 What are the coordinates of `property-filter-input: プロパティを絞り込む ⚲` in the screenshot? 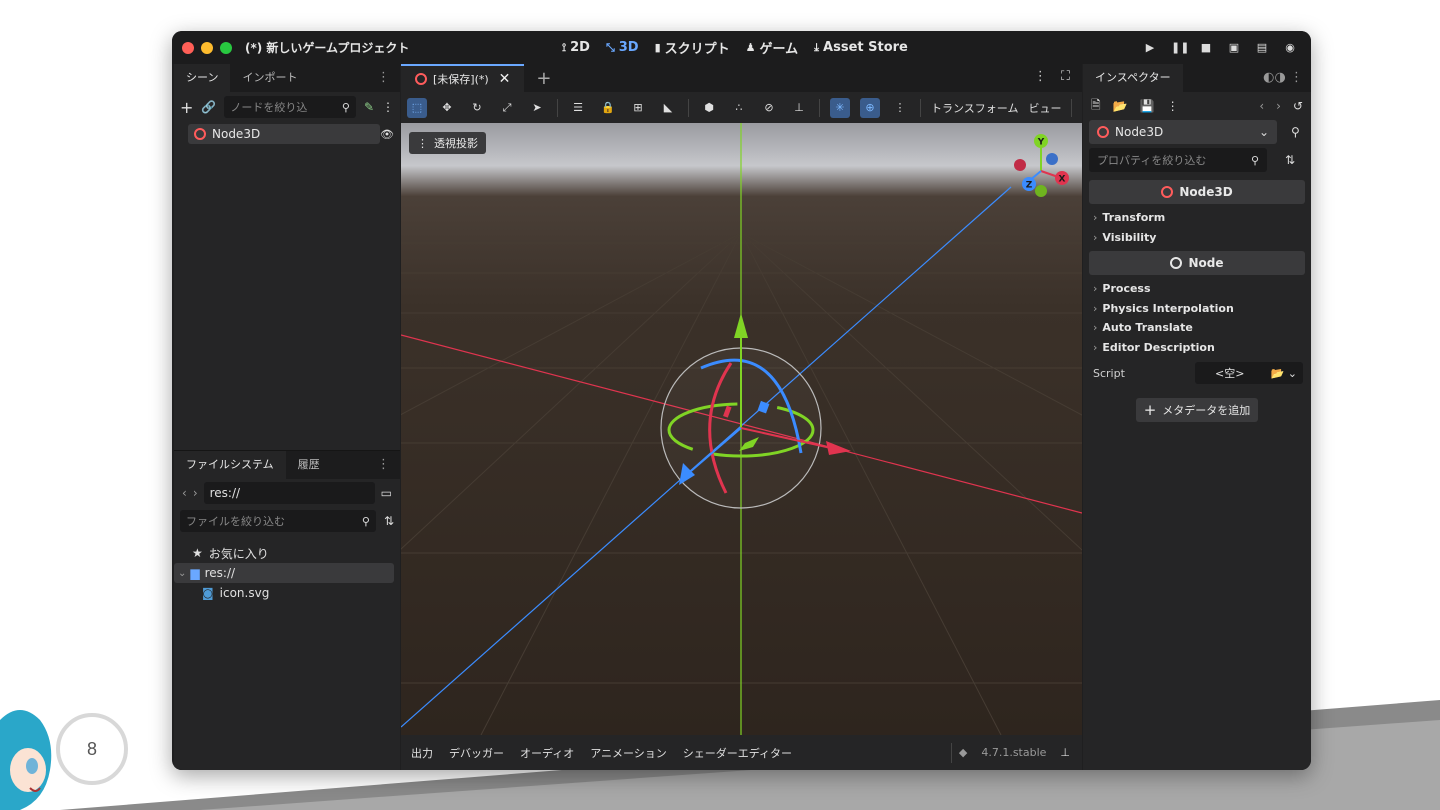 It's located at (1178, 160).